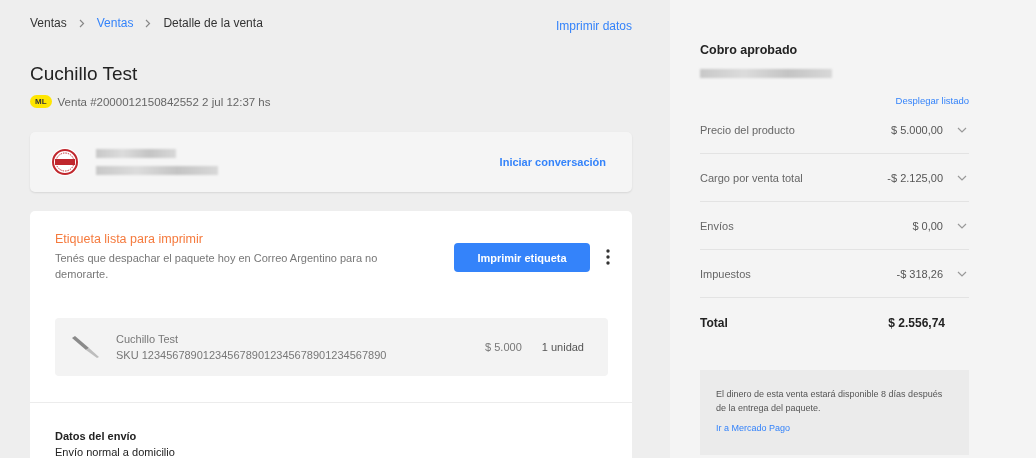  I want to click on label-status: Etiqueta lista para imprimir, so click(129, 239).